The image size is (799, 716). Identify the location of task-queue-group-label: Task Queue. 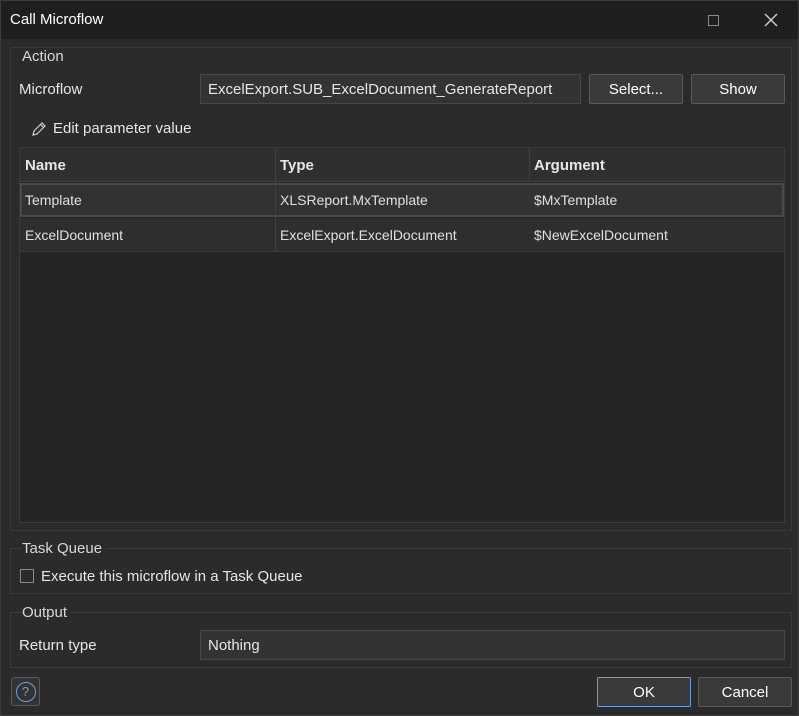
(64, 548).